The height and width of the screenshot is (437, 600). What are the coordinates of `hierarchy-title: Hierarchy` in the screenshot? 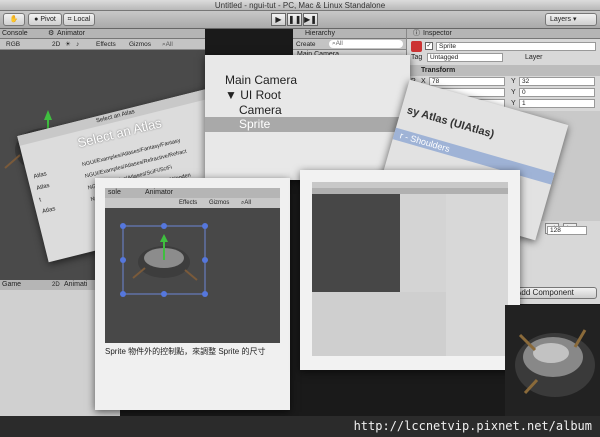 It's located at (320, 34).